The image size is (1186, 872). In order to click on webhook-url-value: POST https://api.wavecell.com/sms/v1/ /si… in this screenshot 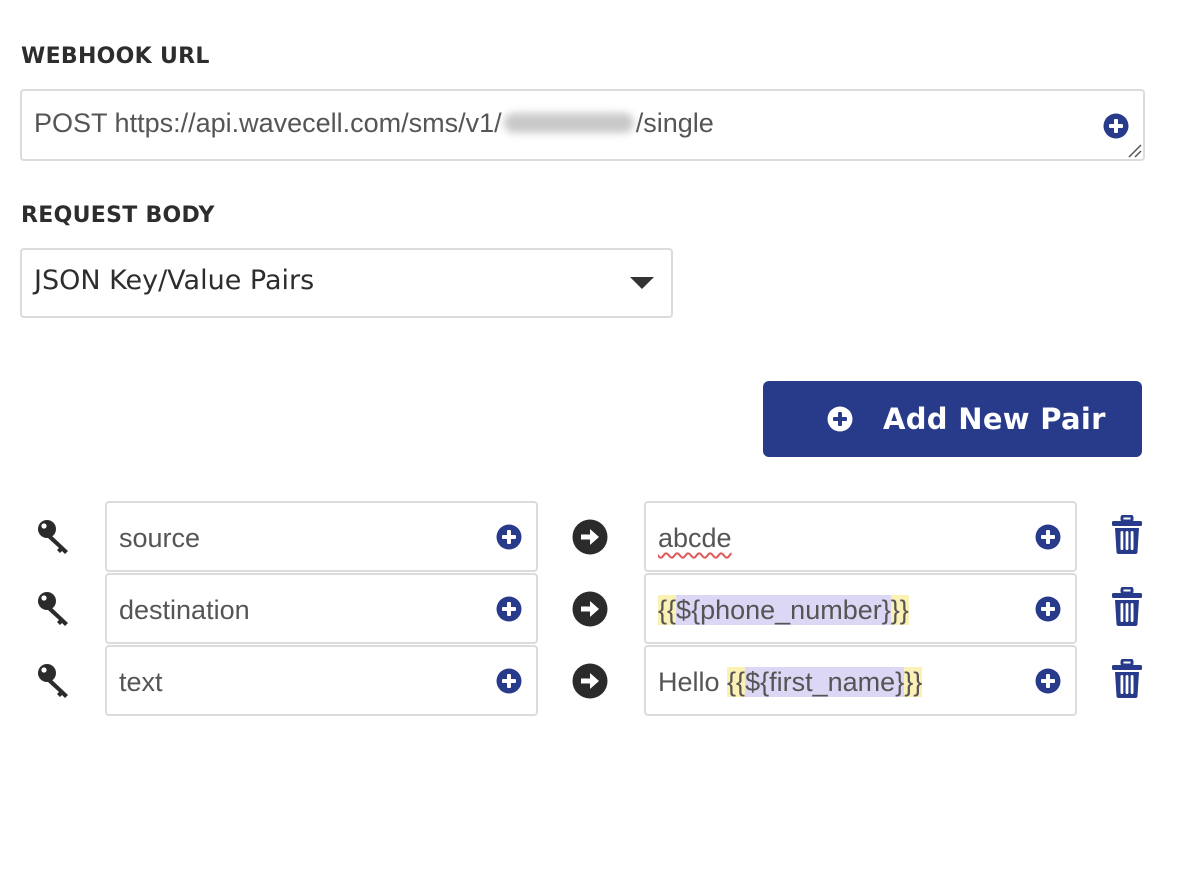, I will do `click(374, 123)`.